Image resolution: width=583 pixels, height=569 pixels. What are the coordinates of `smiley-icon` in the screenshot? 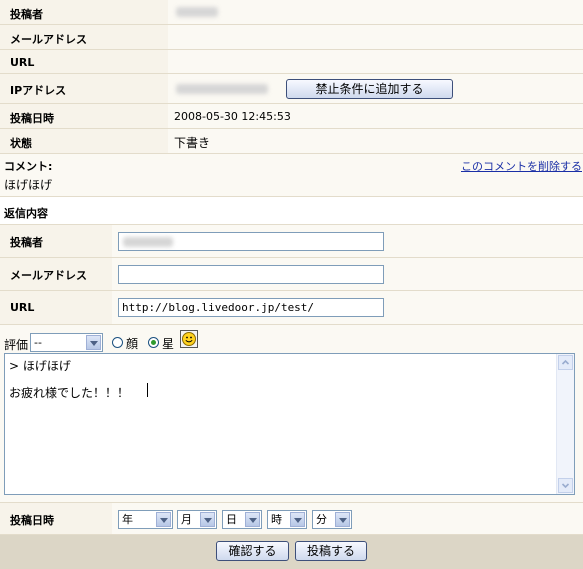 It's located at (189, 339).